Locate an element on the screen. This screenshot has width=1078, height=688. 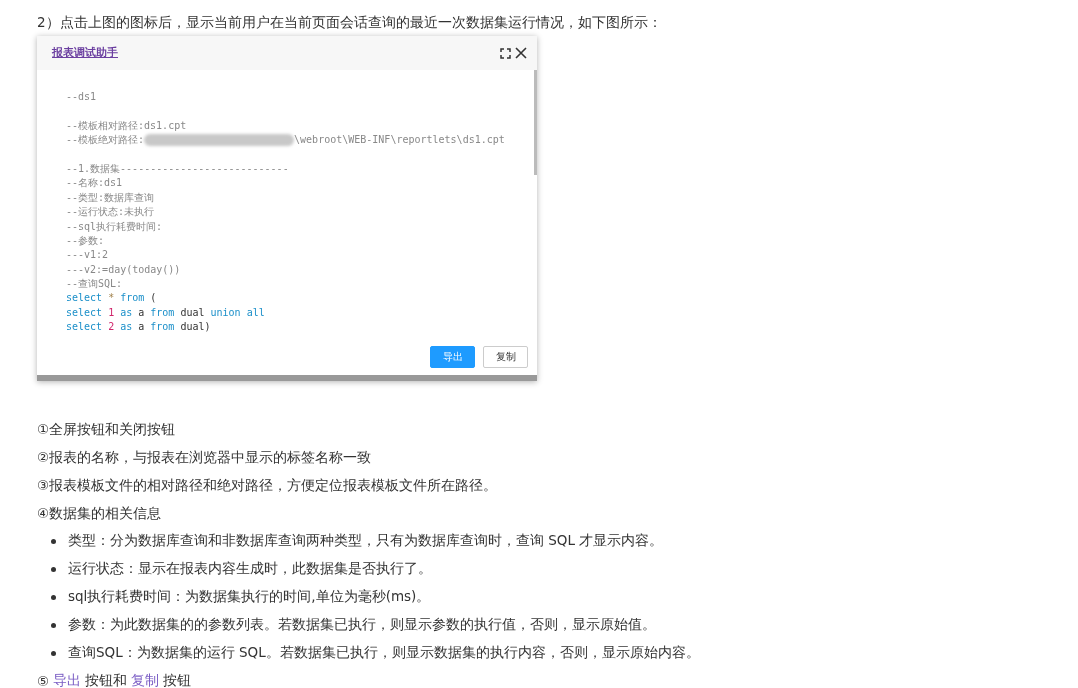
note-text: ①全屏按钮和关闭按钮 is located at coordinates (107, 429).